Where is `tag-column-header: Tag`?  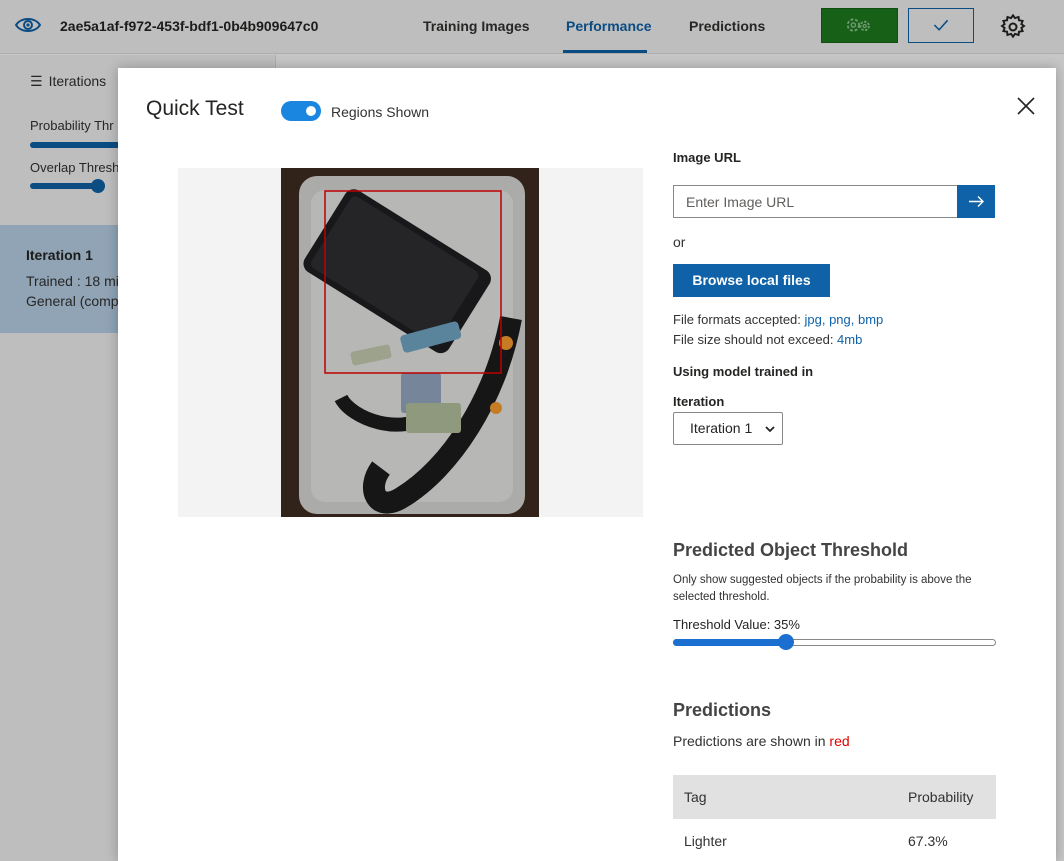 tag-column-header: Tag is located at coordinates (695, 797).